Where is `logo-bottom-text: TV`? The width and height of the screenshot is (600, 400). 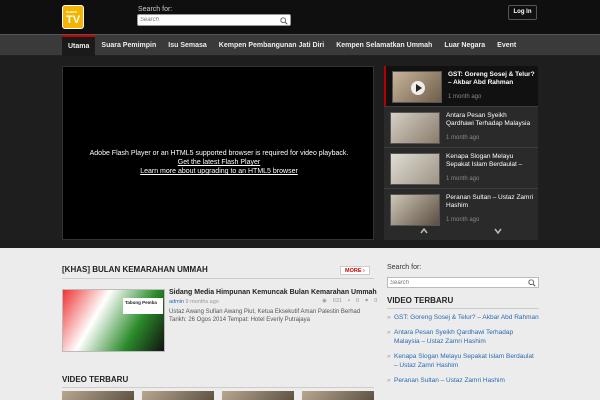
logo-bottom-text: TV is located at coordinates (73, 20).